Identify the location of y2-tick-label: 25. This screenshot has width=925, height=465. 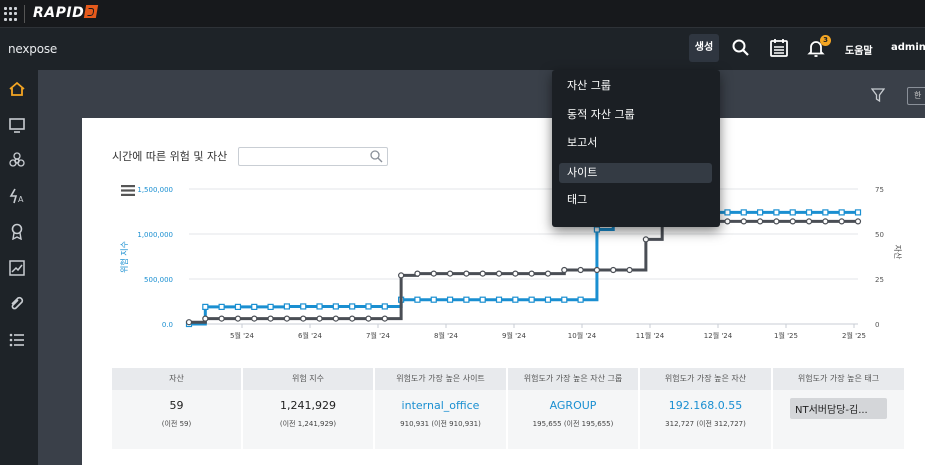
(879, 280).